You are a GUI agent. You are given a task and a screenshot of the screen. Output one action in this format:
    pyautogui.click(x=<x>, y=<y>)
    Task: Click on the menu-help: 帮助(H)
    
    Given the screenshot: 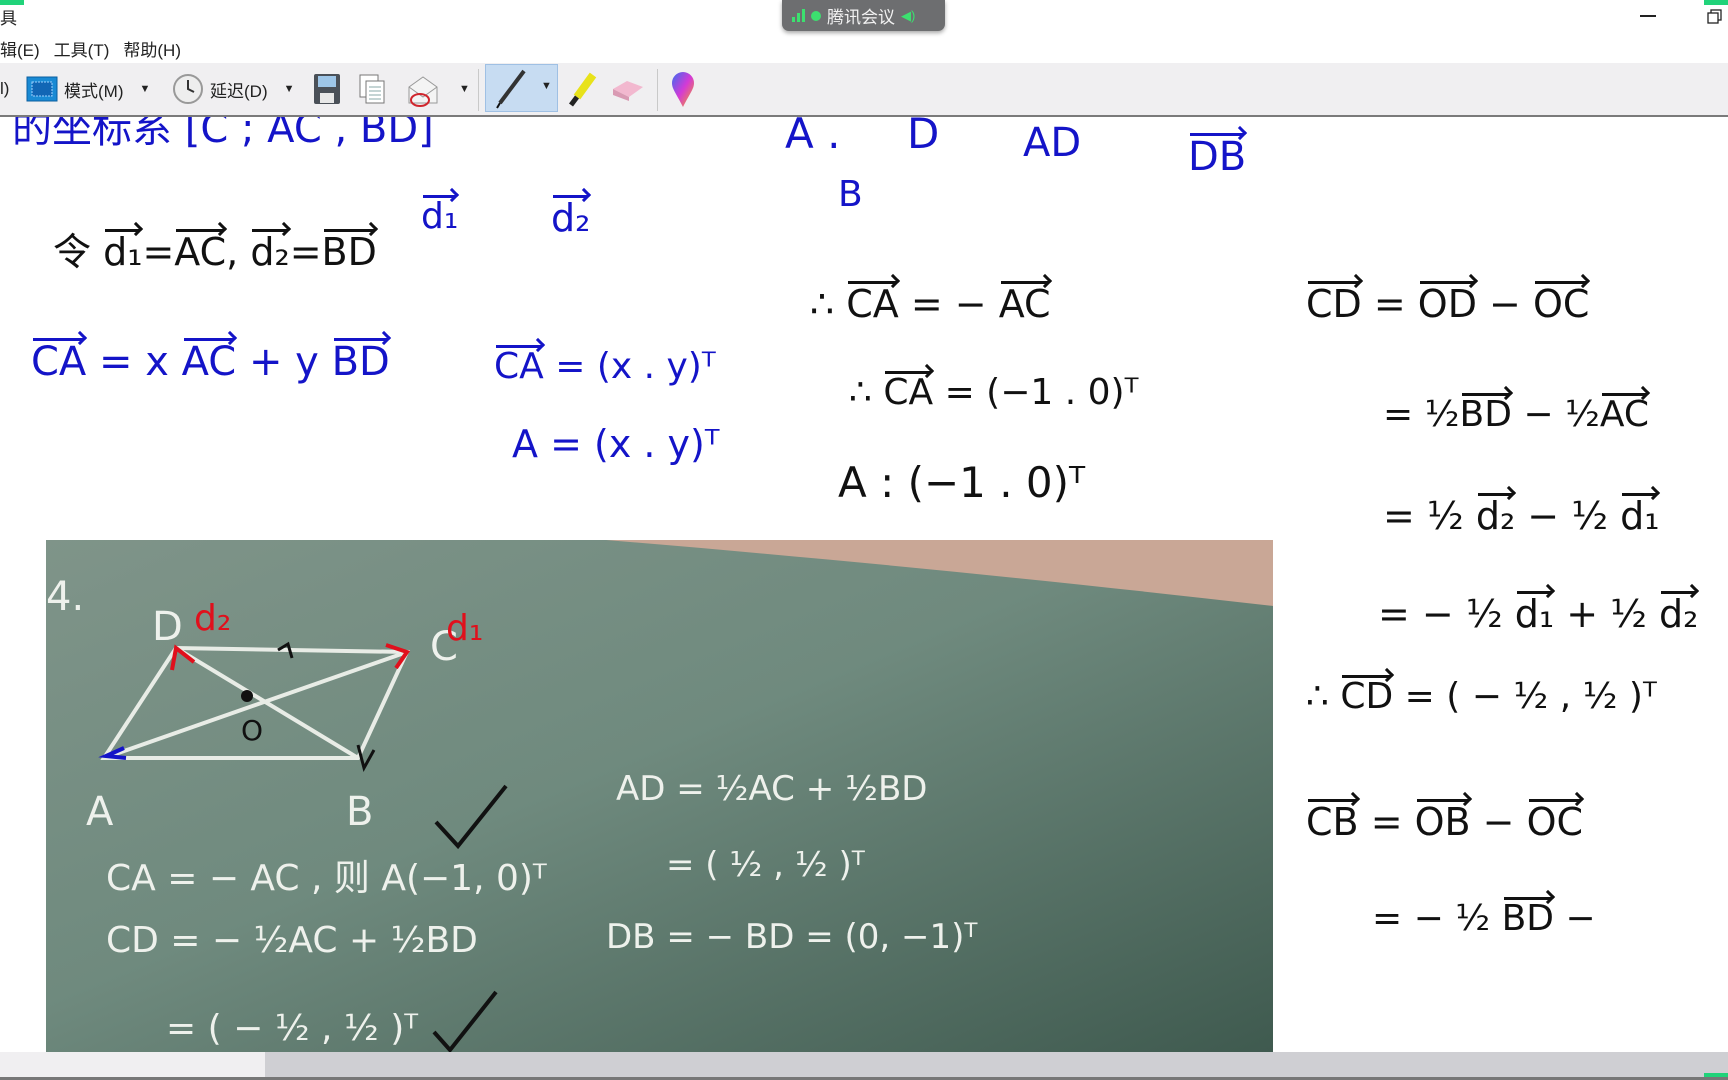 What is the action you would take?
    pyautogui.click(x=152, y=49)
    